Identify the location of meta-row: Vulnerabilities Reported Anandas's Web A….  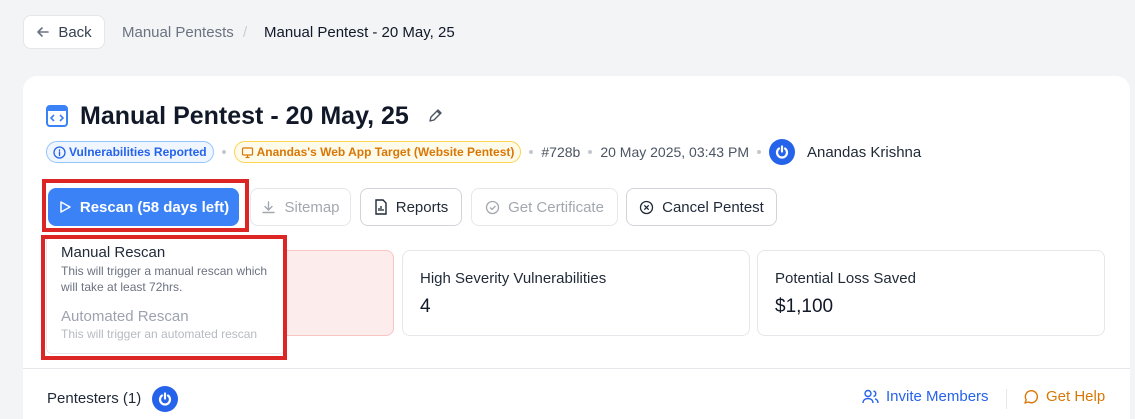
(484, 152).